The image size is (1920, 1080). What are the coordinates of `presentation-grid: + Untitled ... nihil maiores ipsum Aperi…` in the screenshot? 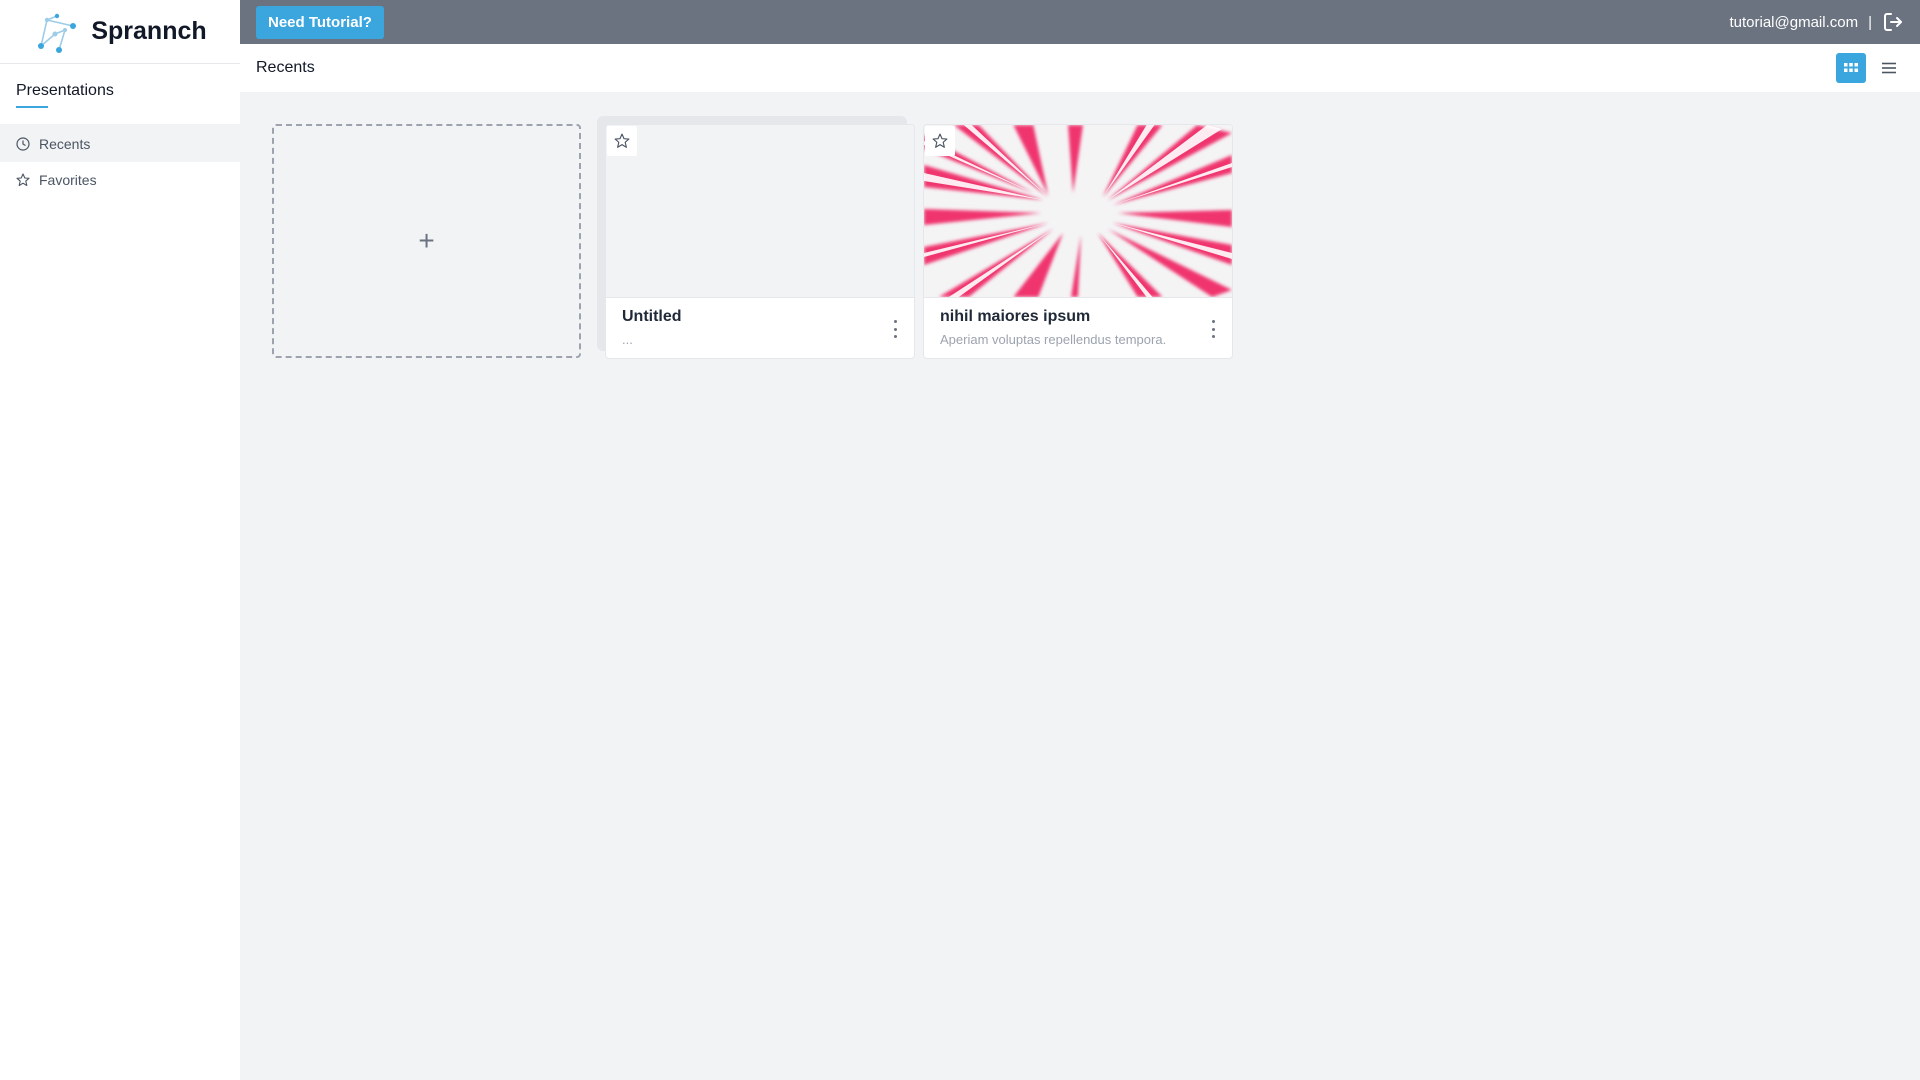 It's located at (752, 241).